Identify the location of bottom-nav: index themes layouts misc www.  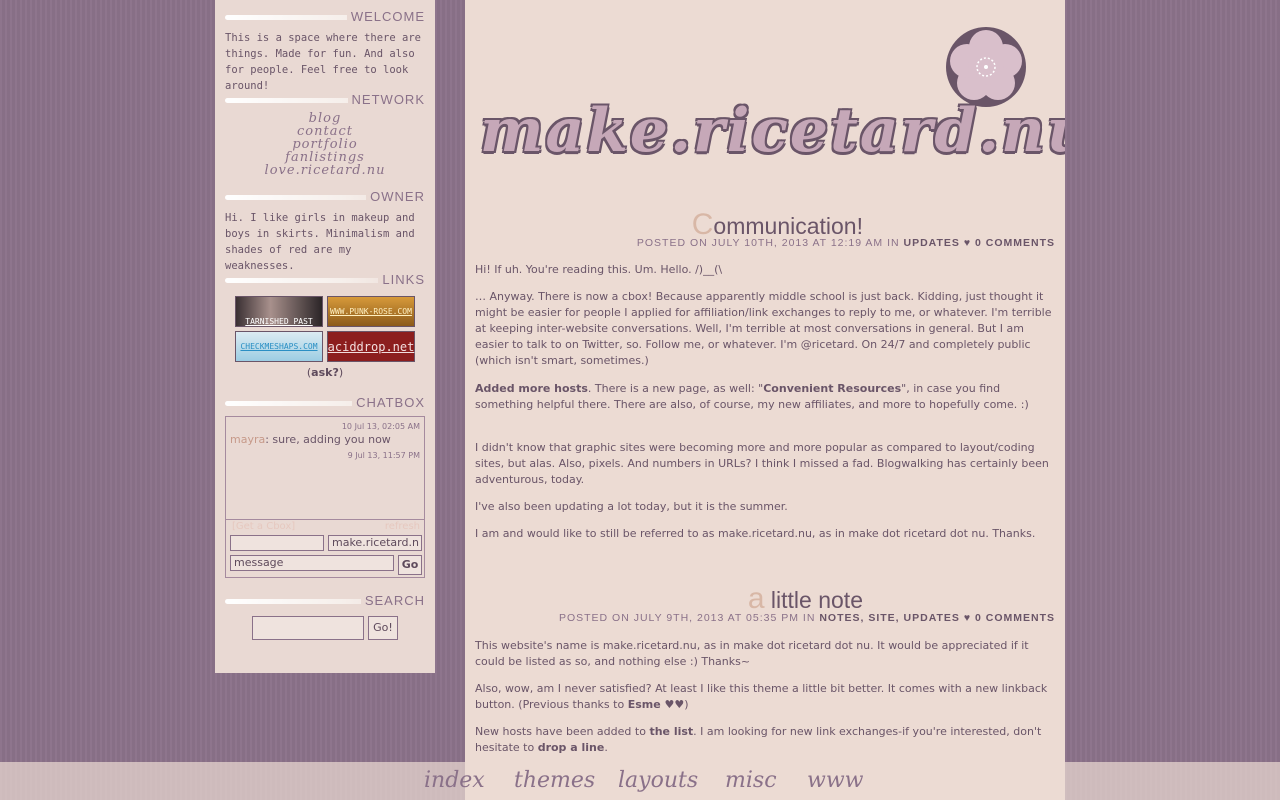
(640, 781).